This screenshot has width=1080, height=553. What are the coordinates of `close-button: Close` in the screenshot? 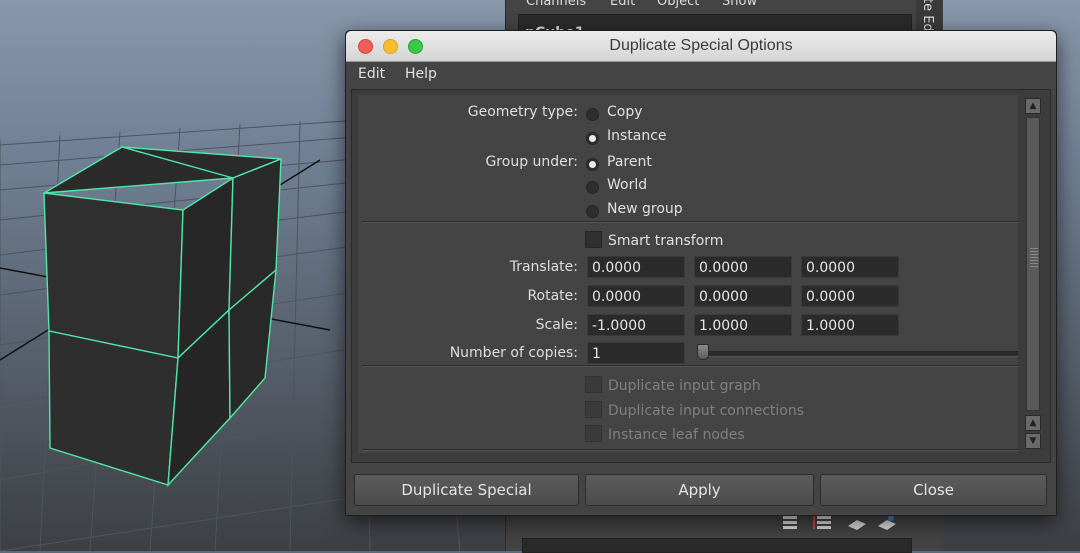 It's located at (933, 490).